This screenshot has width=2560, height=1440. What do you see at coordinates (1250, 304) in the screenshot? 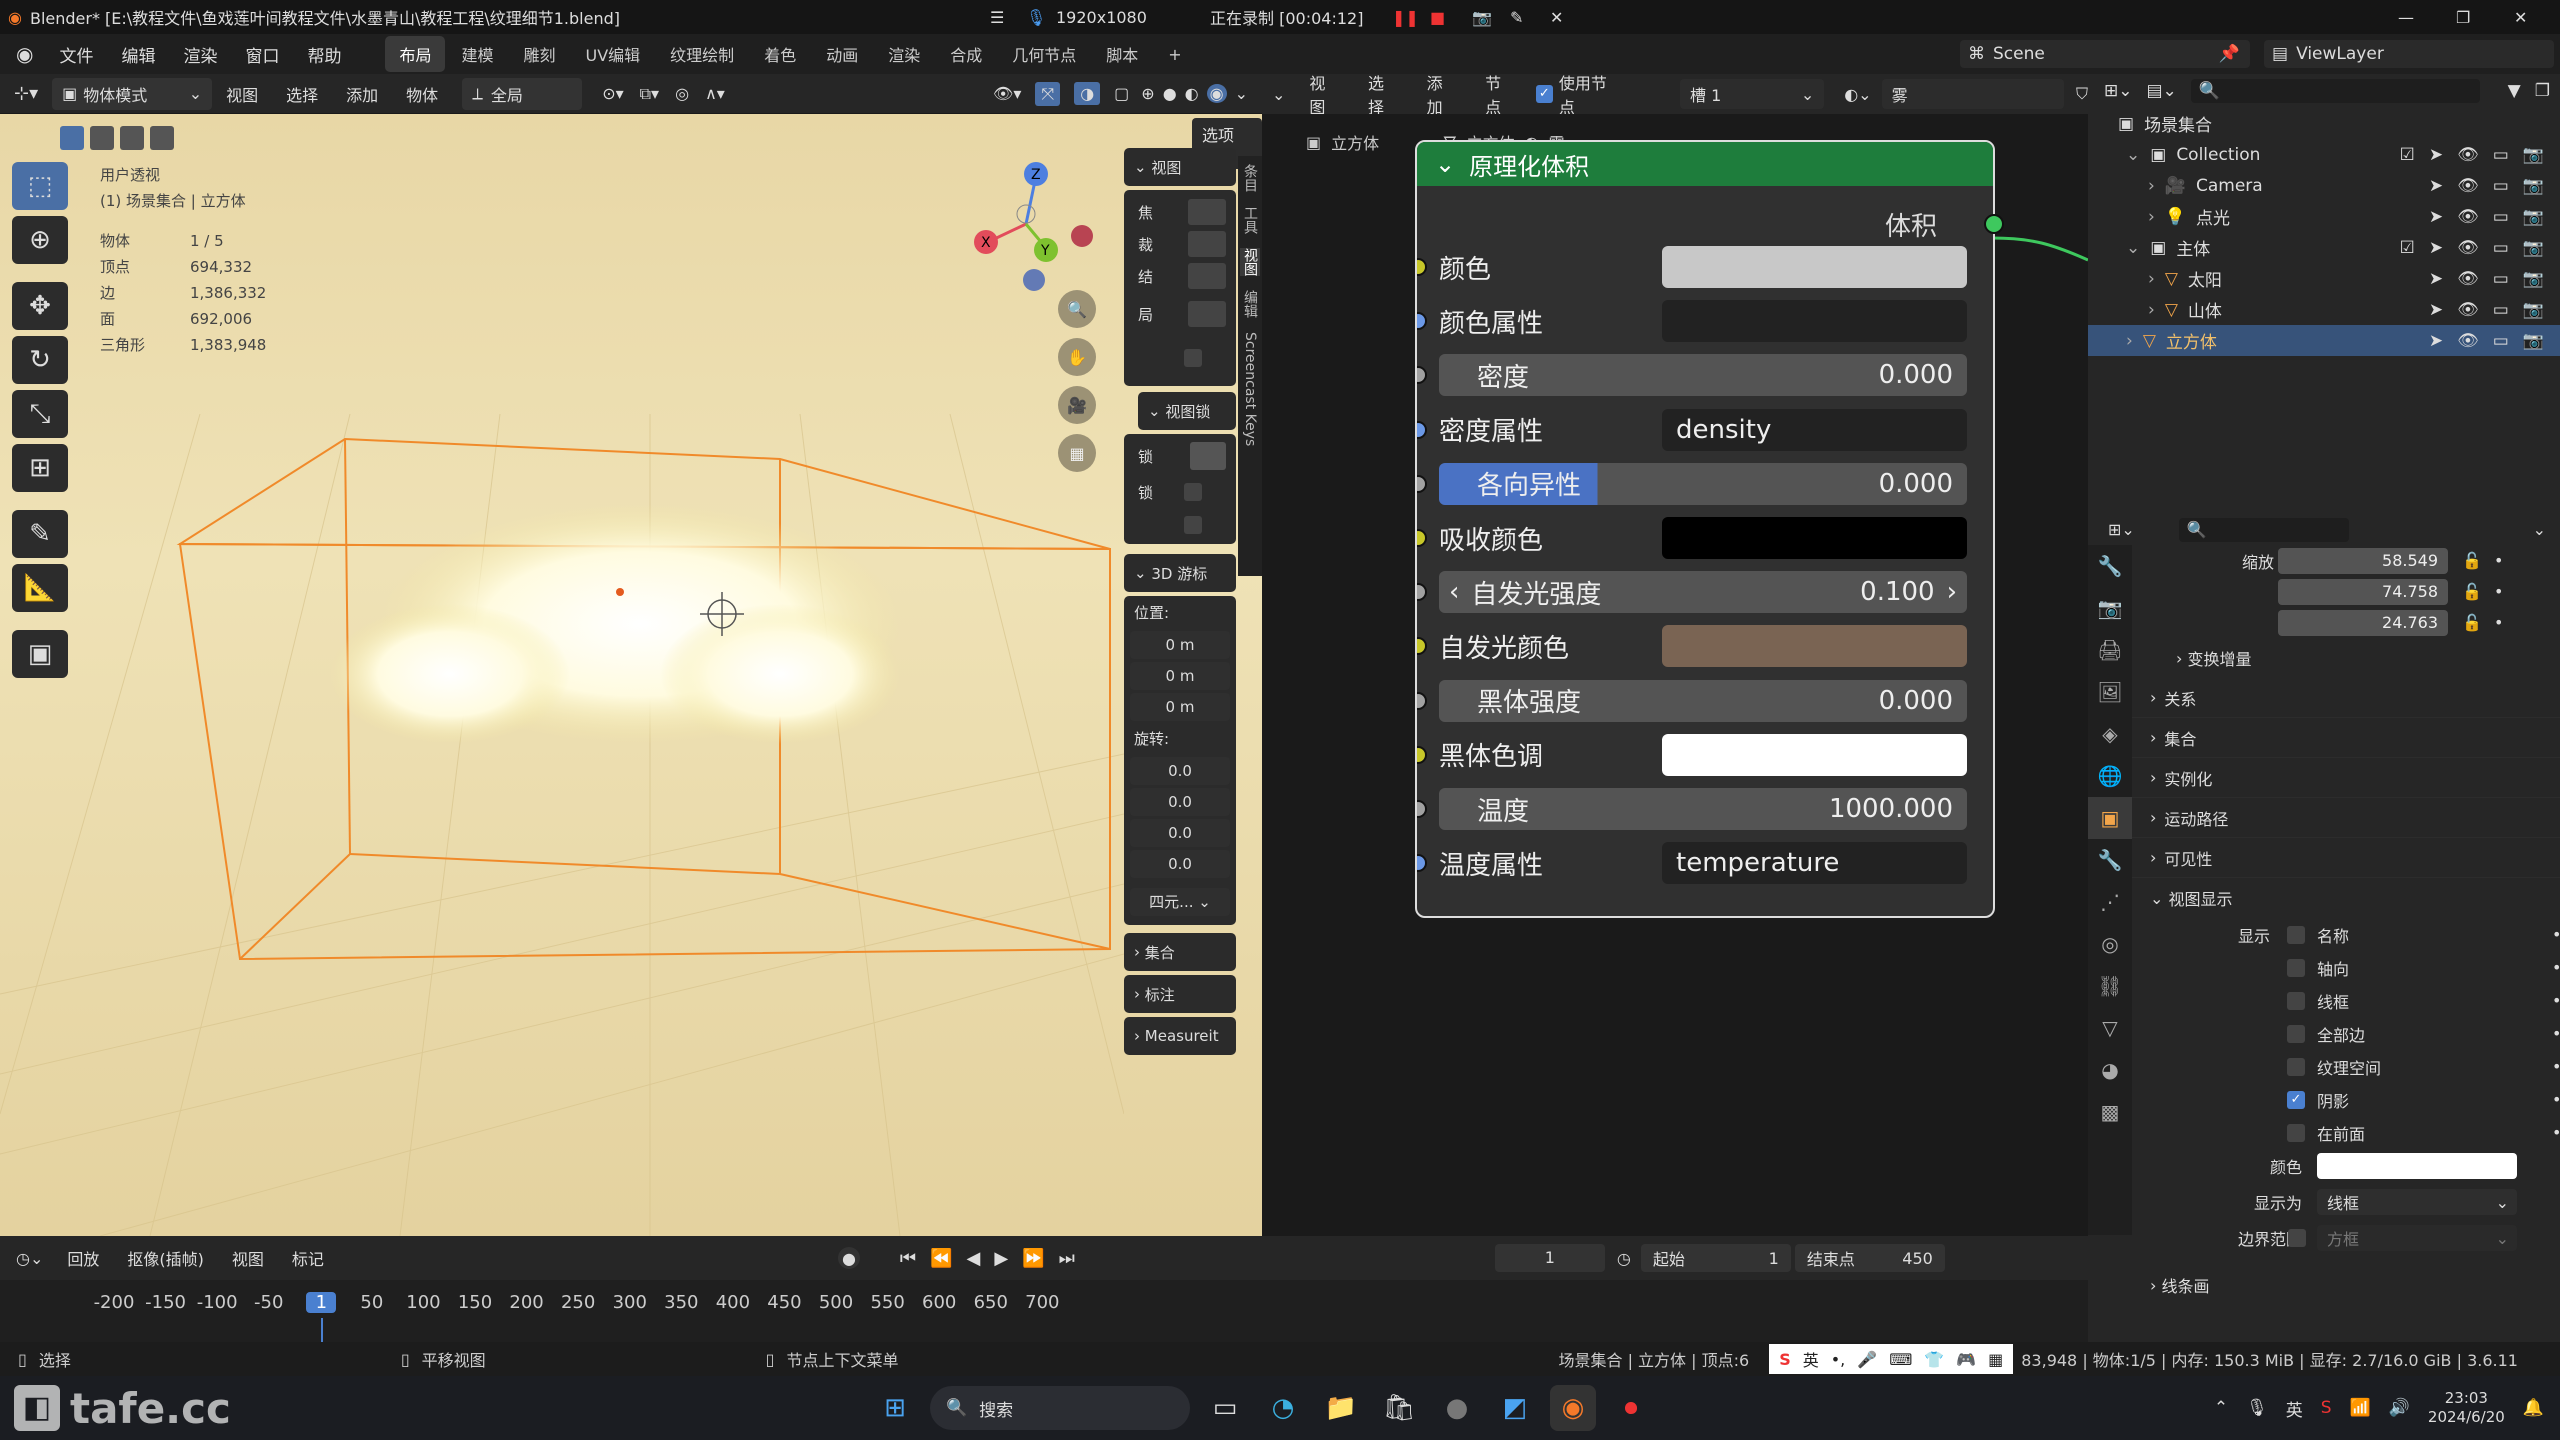
I see `tab-edit: 编辑` at bounding box center [1250, 304].